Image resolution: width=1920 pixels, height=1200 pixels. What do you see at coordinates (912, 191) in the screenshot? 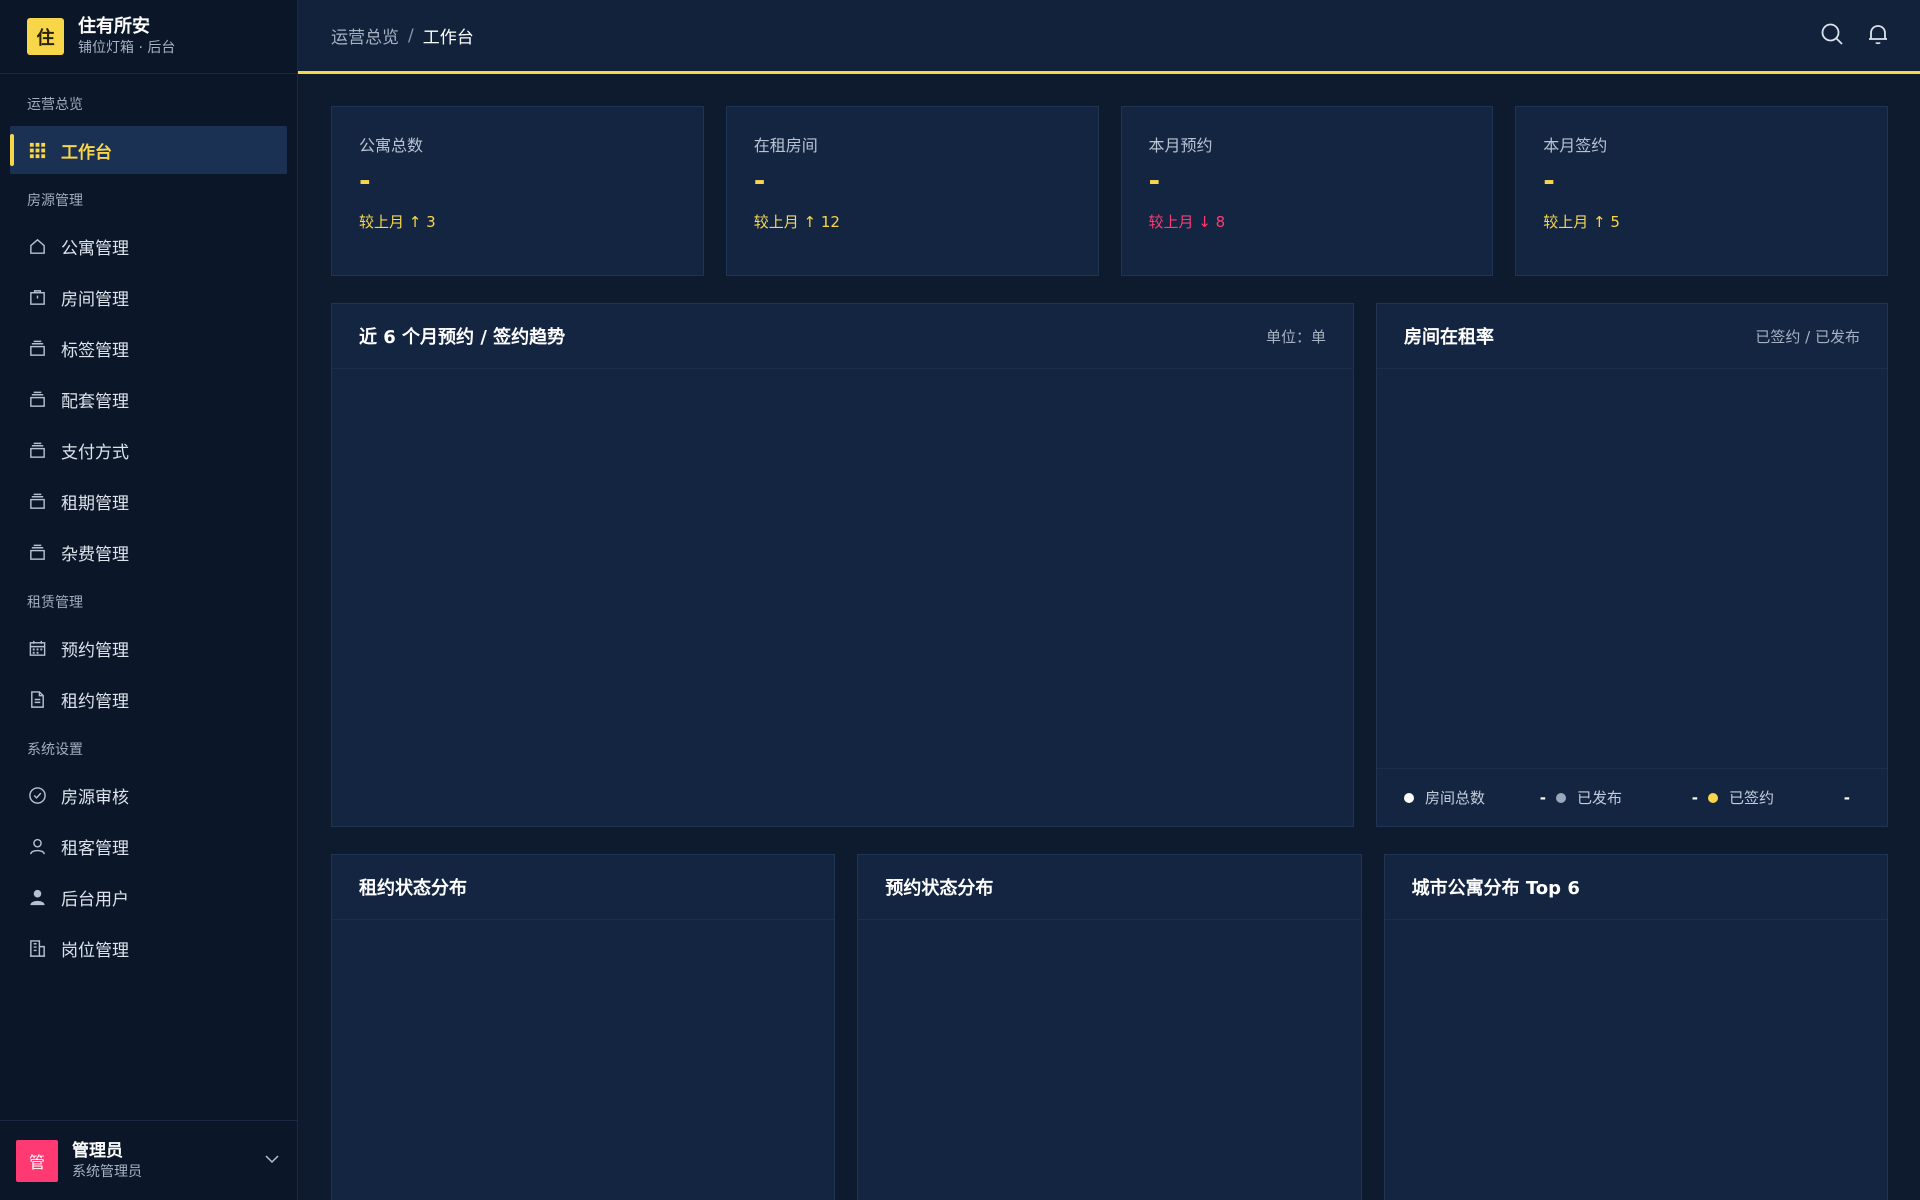
I see `stat-card-rented-rooms: 在租房间 - 较上月 ↑ 12` at bounding box center [912, 191].